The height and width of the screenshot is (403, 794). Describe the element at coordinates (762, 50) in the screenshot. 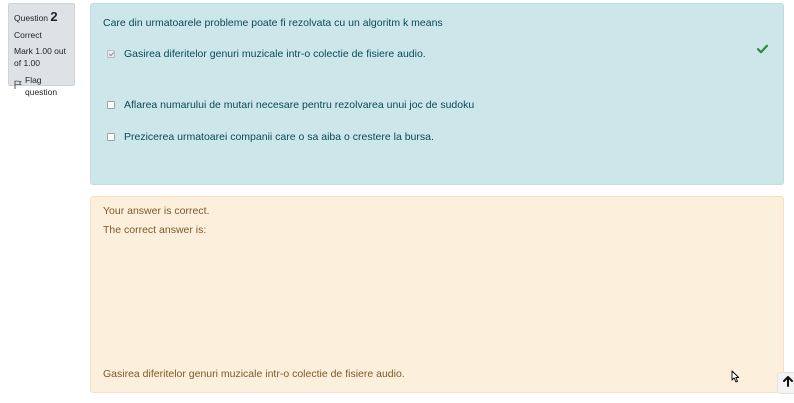

I see `check-icon` at that location.